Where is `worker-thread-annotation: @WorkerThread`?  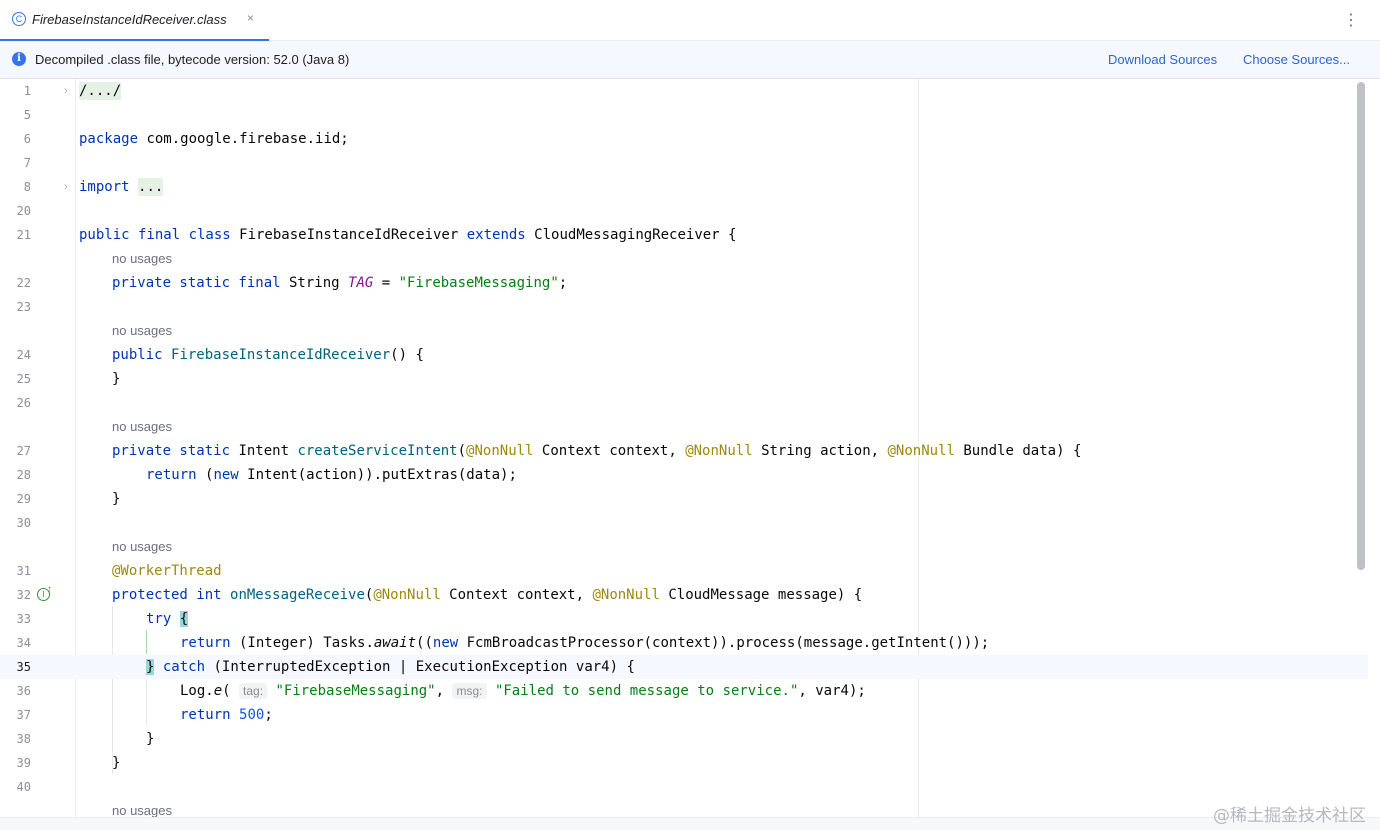 worker-thread-annotation: @WorkerThread is located at coordinates (167, 571).